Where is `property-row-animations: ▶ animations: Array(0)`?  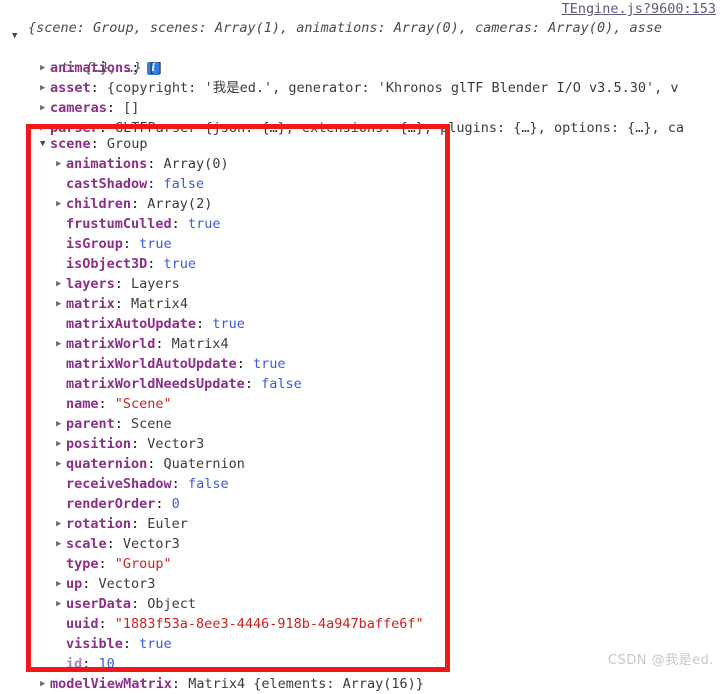 property-row-animations: ▶ animations: Array(0) is located at coordinates (114, 164).